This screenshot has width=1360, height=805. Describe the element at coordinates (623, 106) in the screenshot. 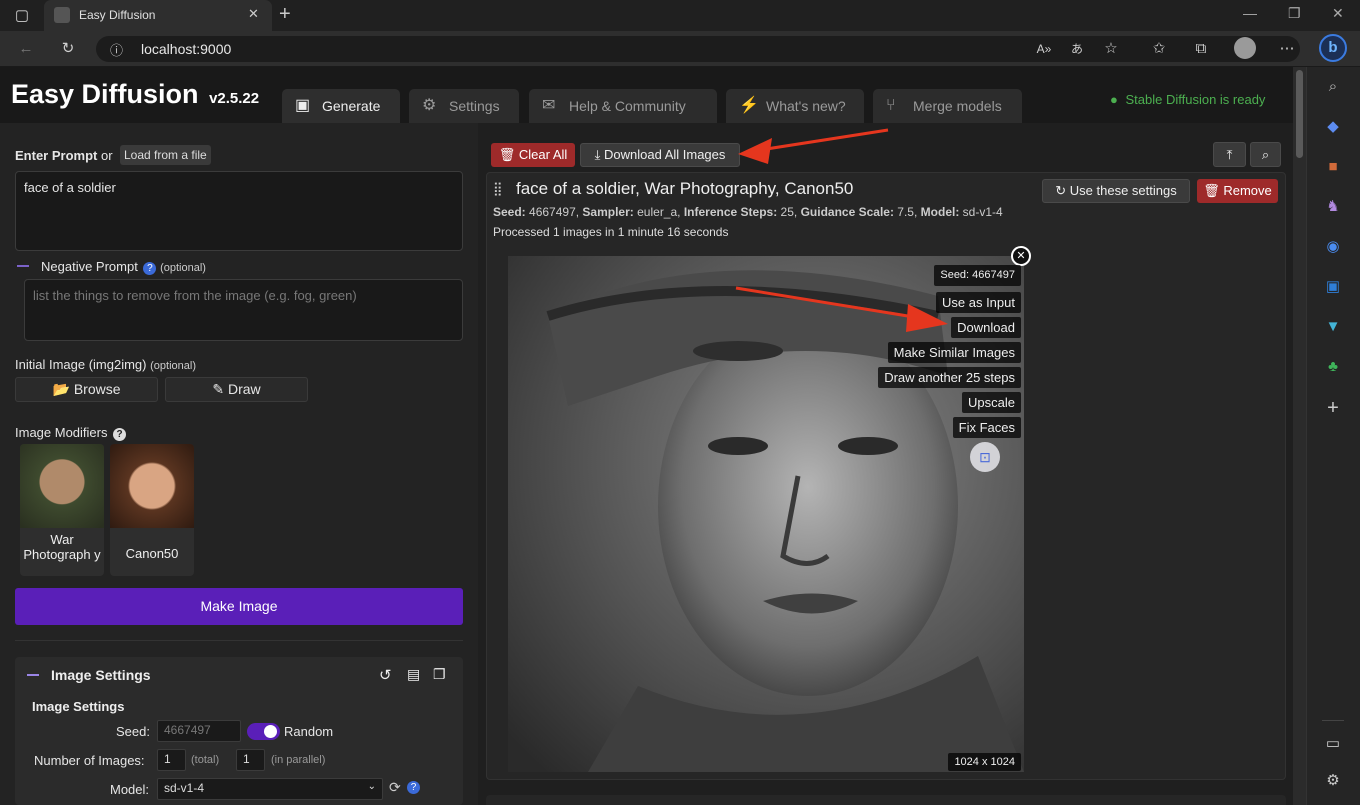

I see `tab-help: ✉ Help & Community` at that location.